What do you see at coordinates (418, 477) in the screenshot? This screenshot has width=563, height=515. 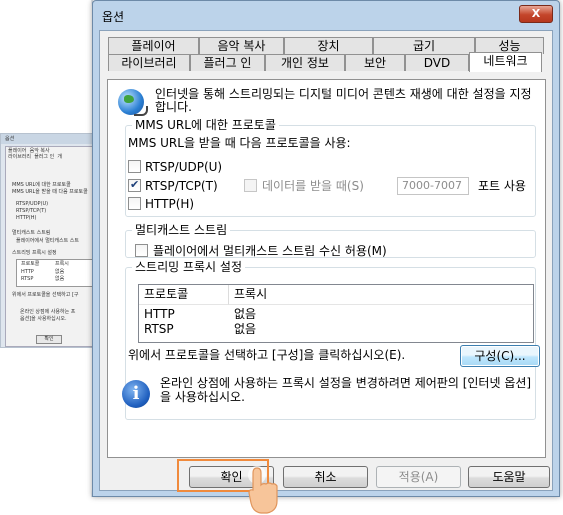 I see `apply-button: 적용(A)` at bounding box center [418, 477].